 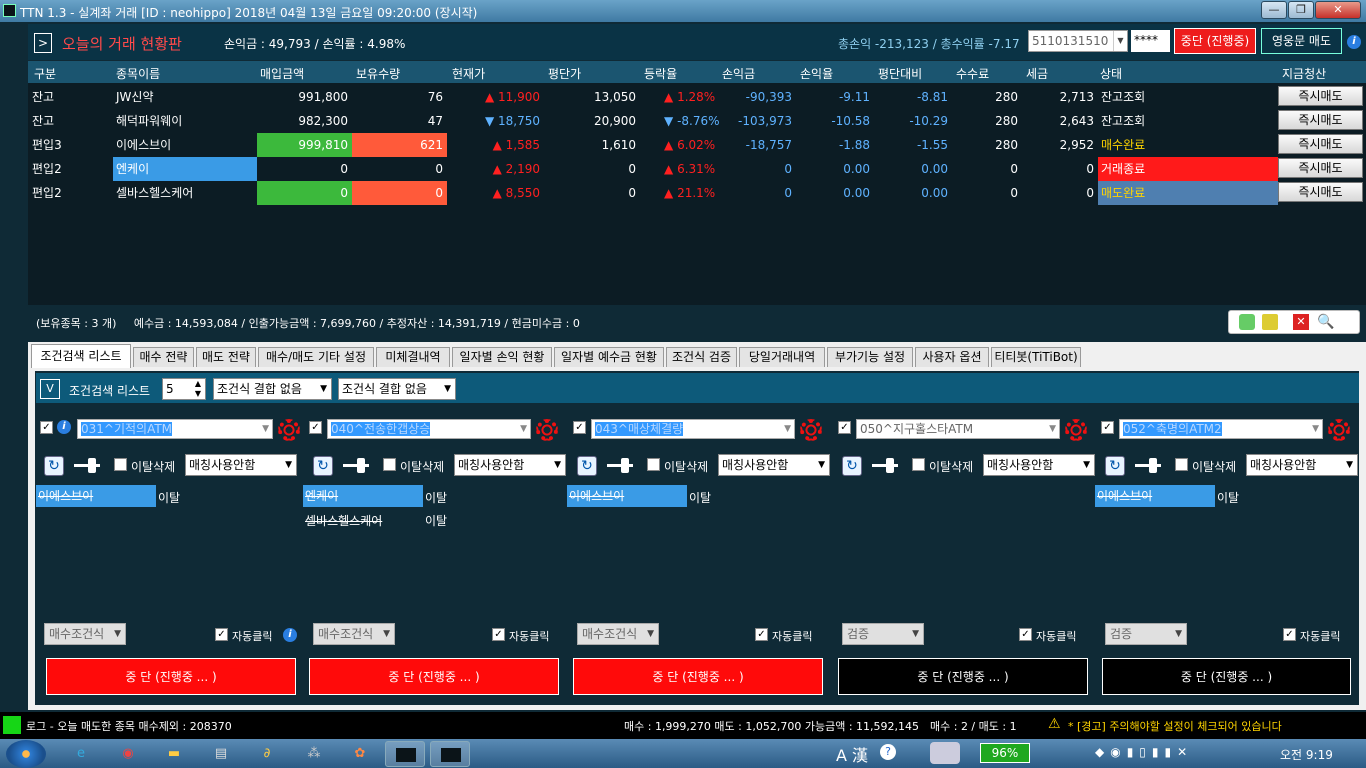 What do you see at coordinates (1215, 41) in the screenshot?
I see `stop-button: 중단 (진행중)` at bounding box center [1215, 41].